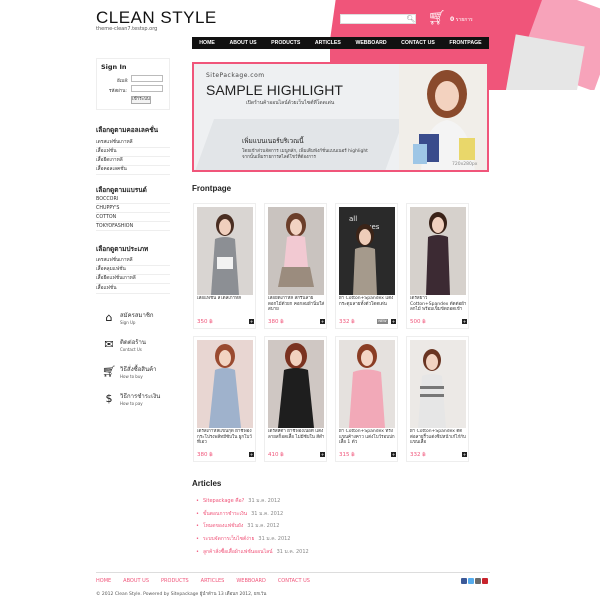  I want to click on side-link-sub: How to buy, so click(131, 376).